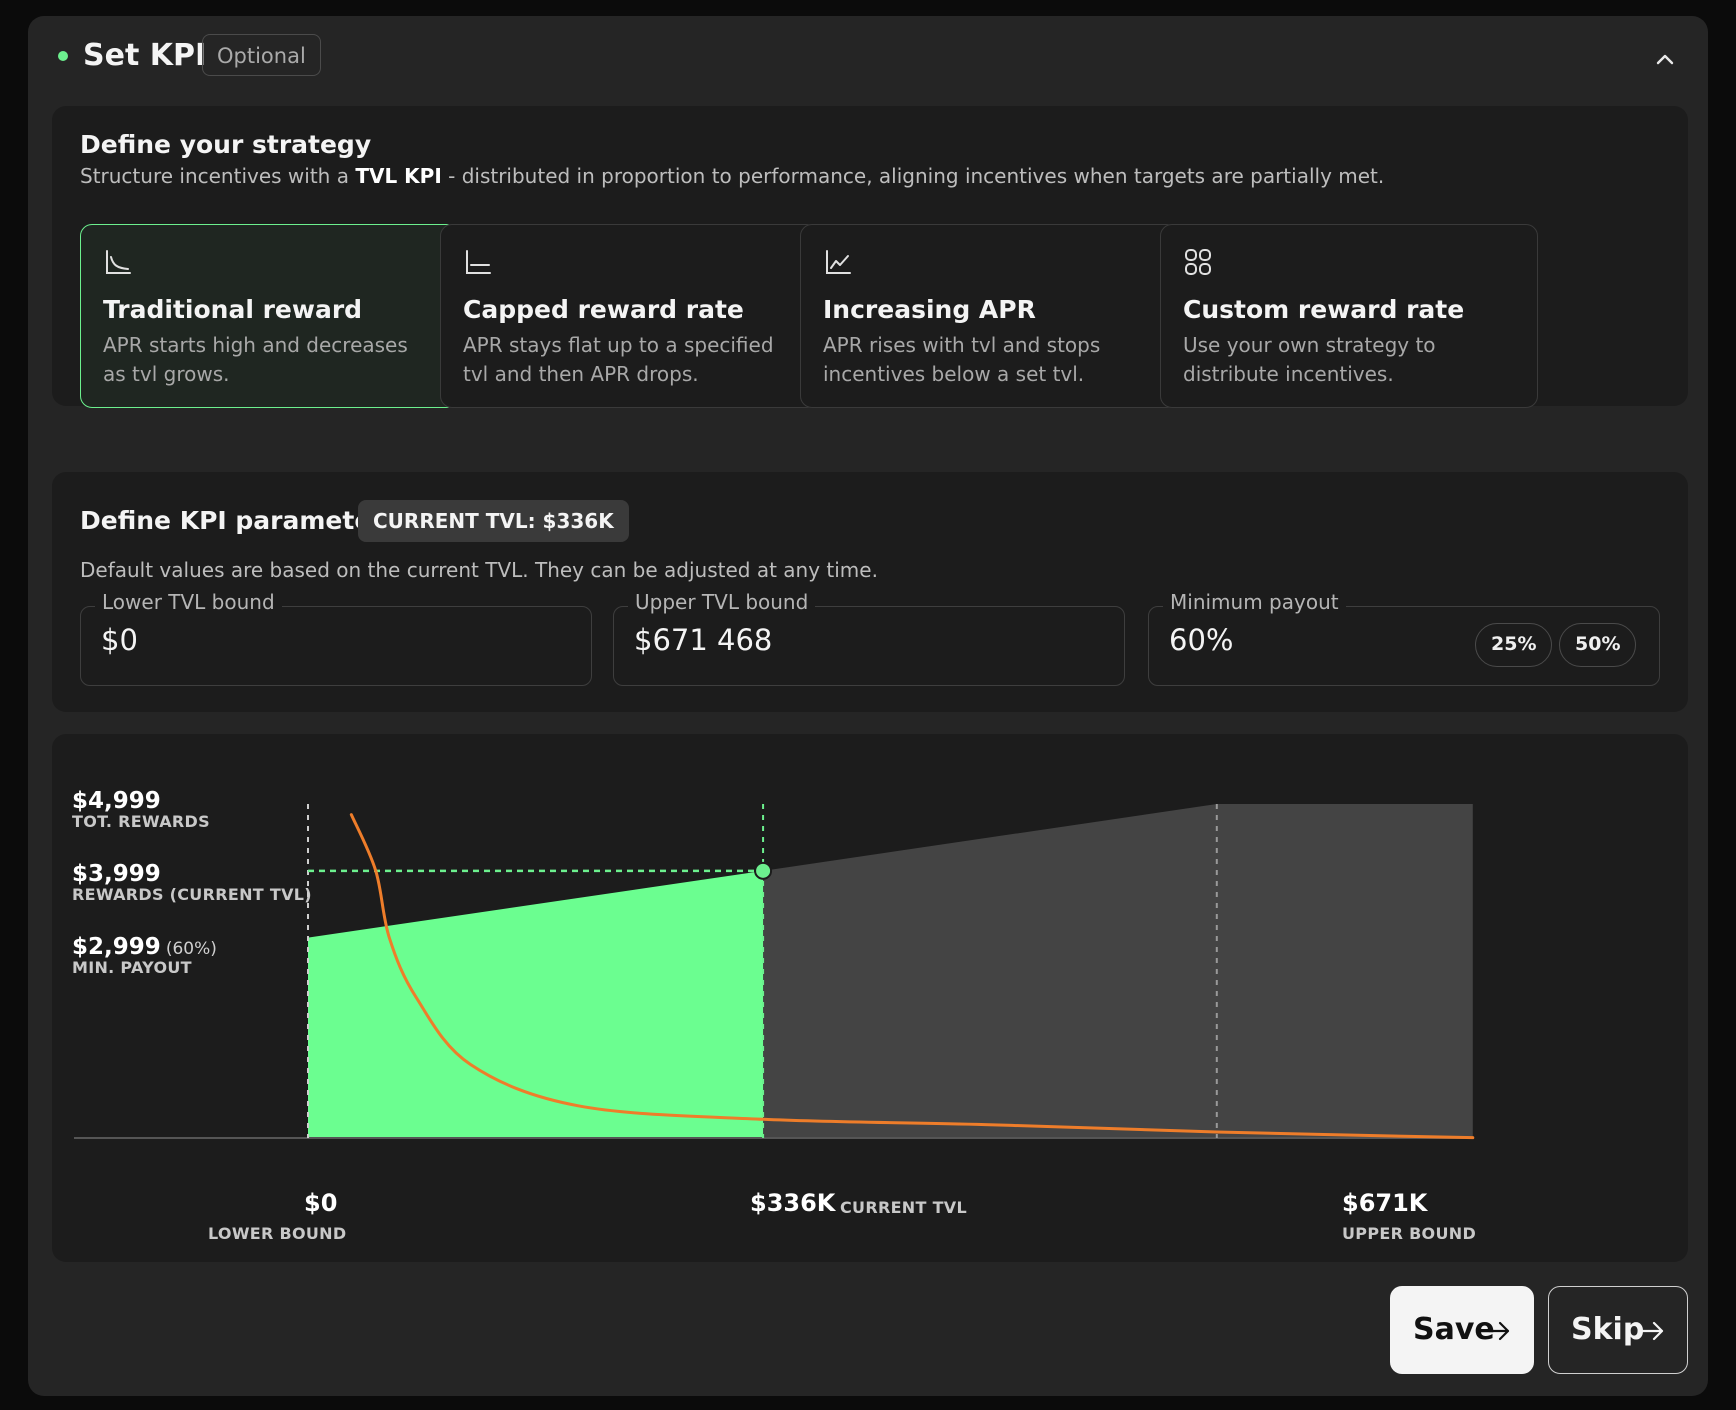 Image resolution: width=1736 pixels, height=1410 pixels. Describe the element at coordinates (277, 1233) in the screenshot. I see `x-caption-lower: LOWER BOUND` at that location.